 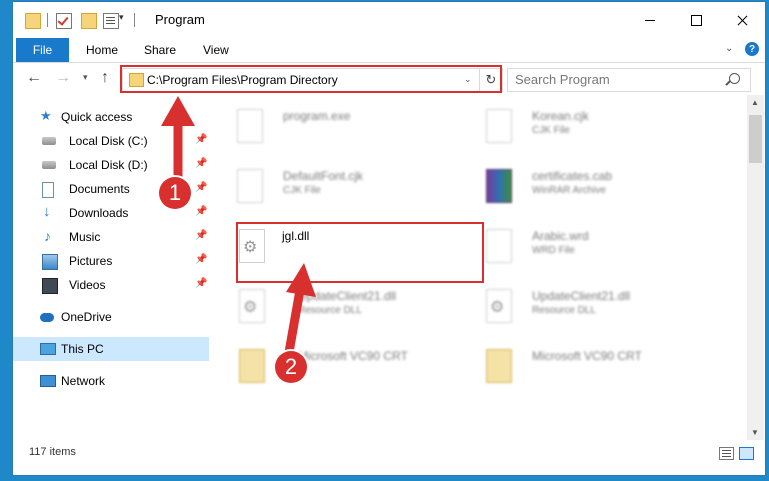 I want to click on downloads-icon, so click(x=49, y=211).